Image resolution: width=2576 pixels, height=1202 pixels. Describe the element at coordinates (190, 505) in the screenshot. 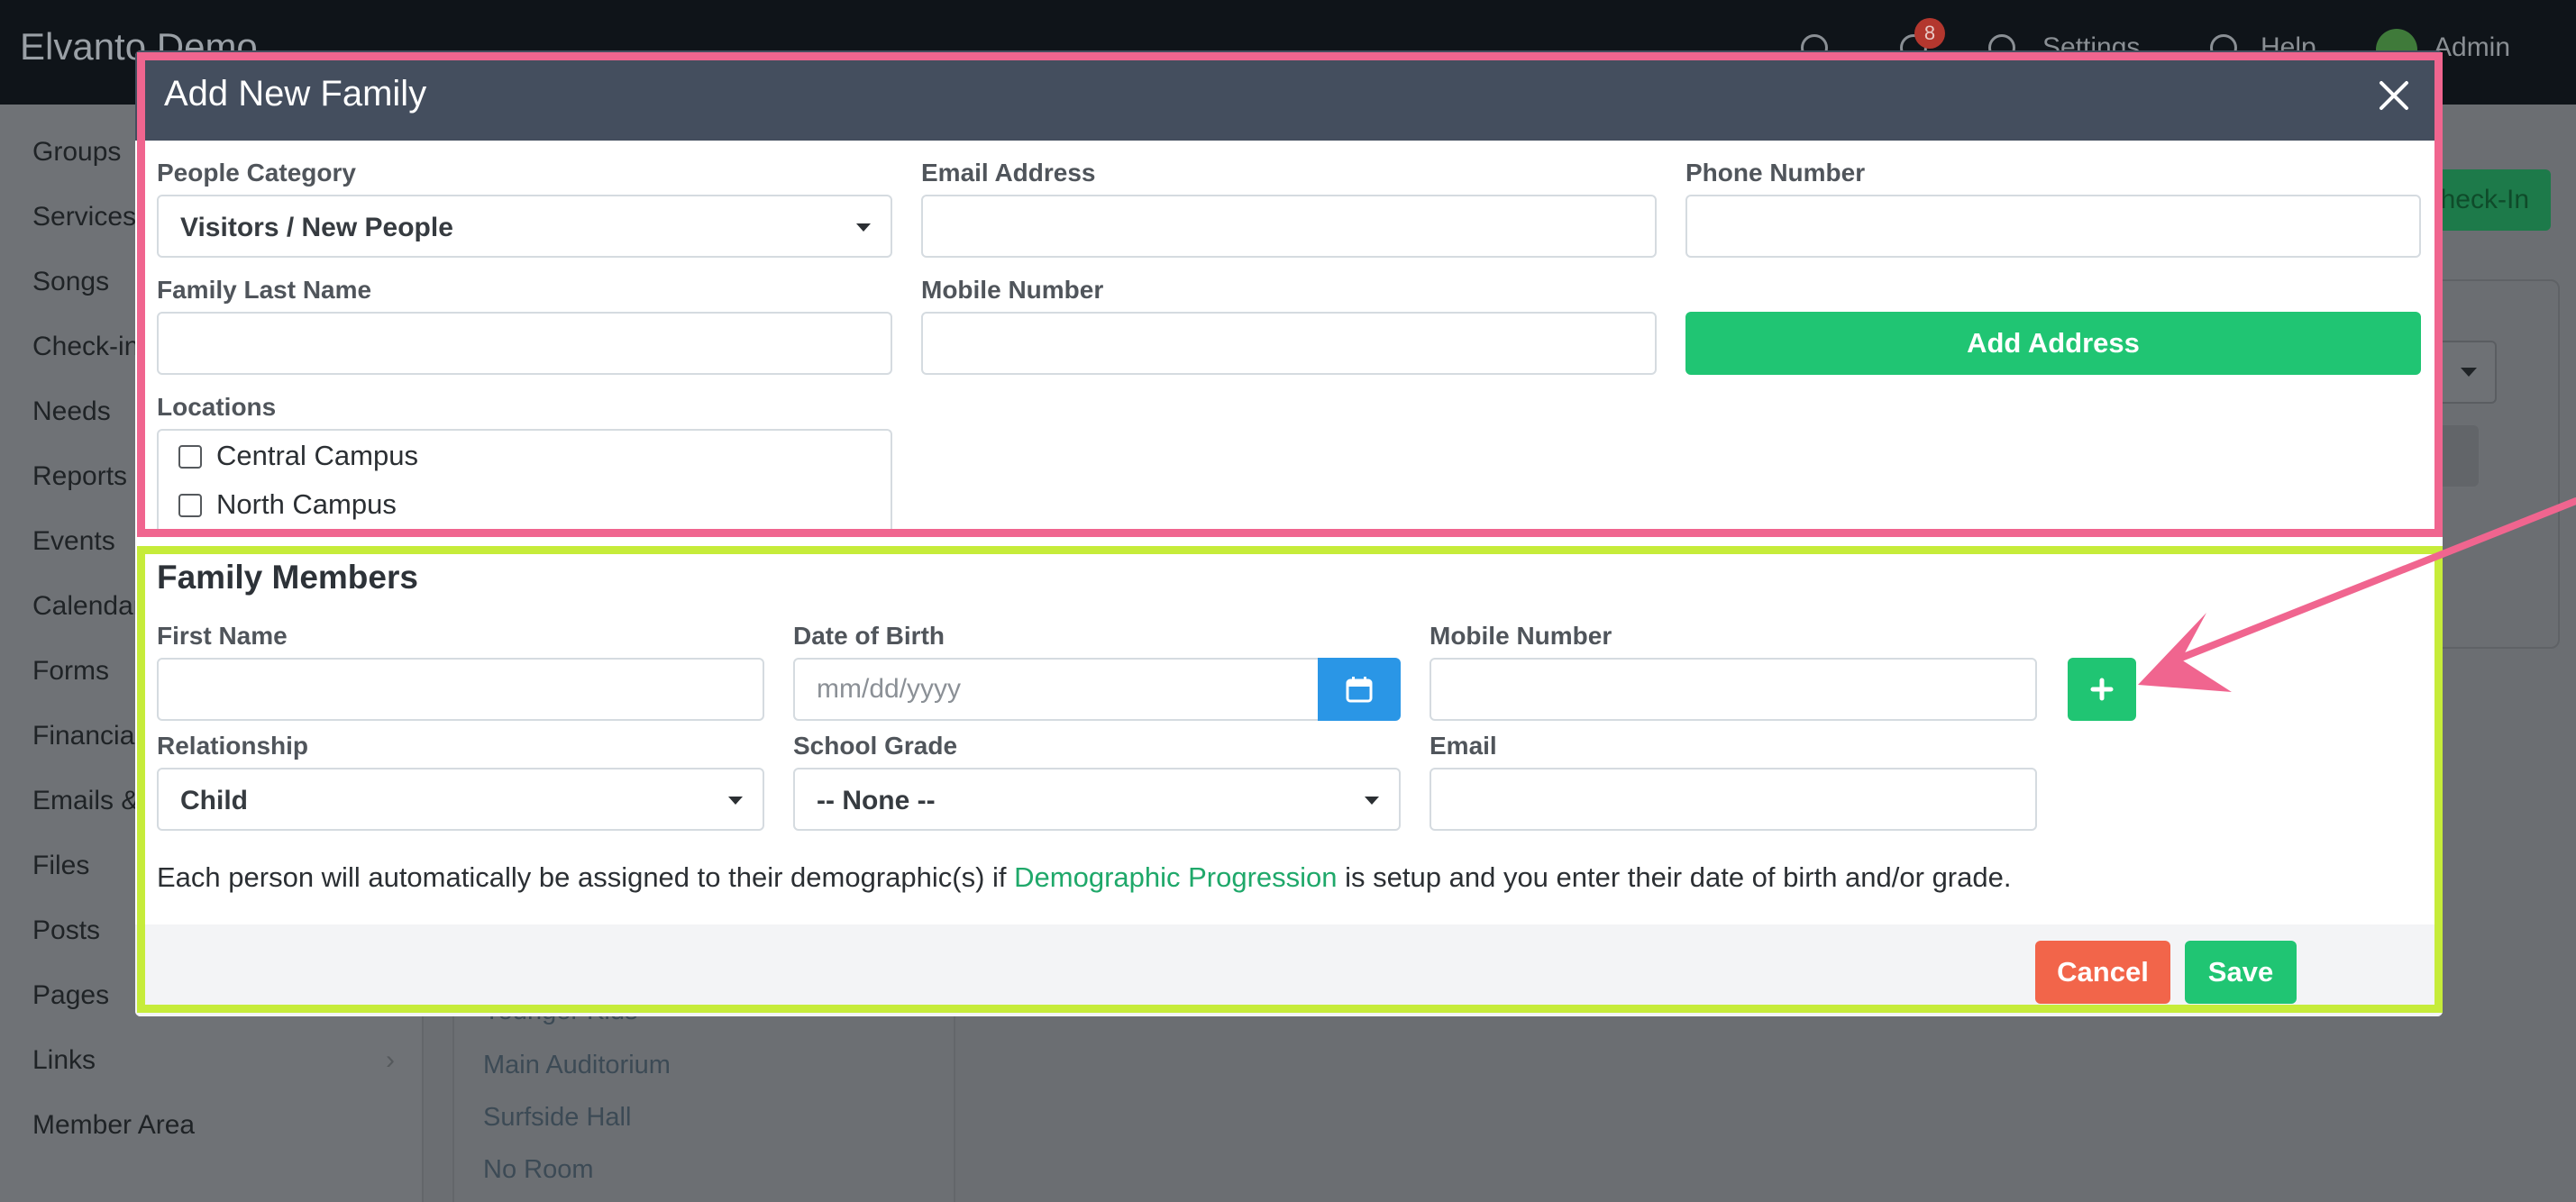

I see `north-campus-checkbox` at that location.